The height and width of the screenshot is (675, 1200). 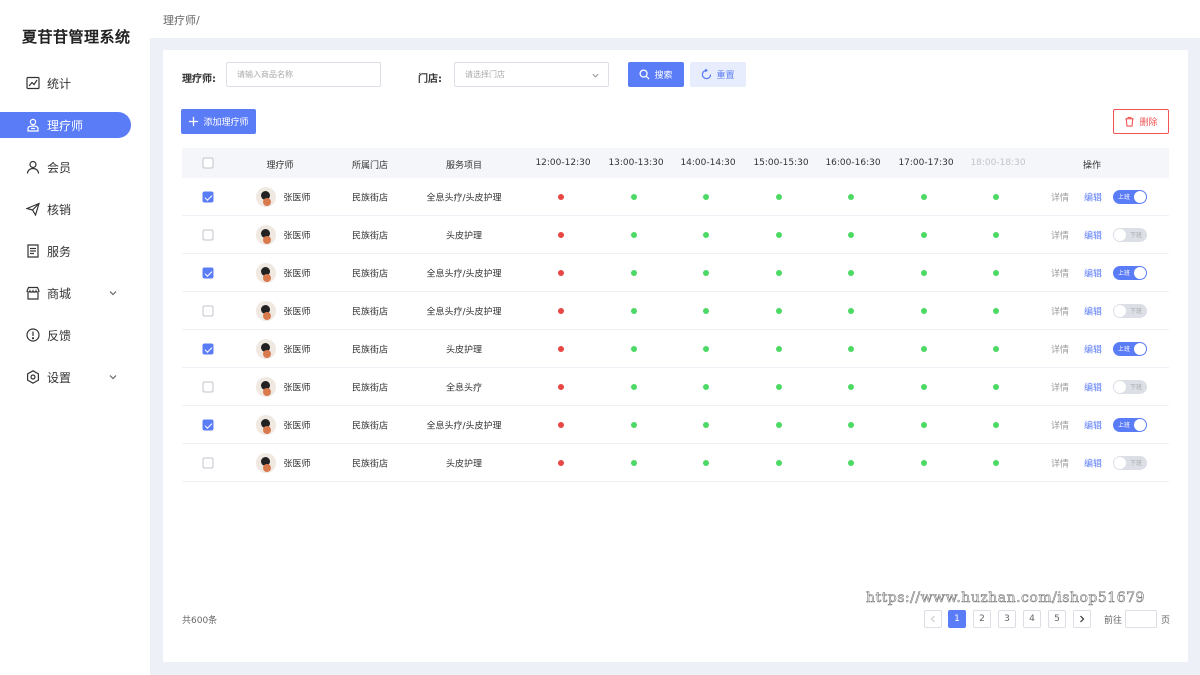 What do you see at coordinates (1082, 619) in the screenshot?
I see `next-page-button` at bounding box center [1082, 619].